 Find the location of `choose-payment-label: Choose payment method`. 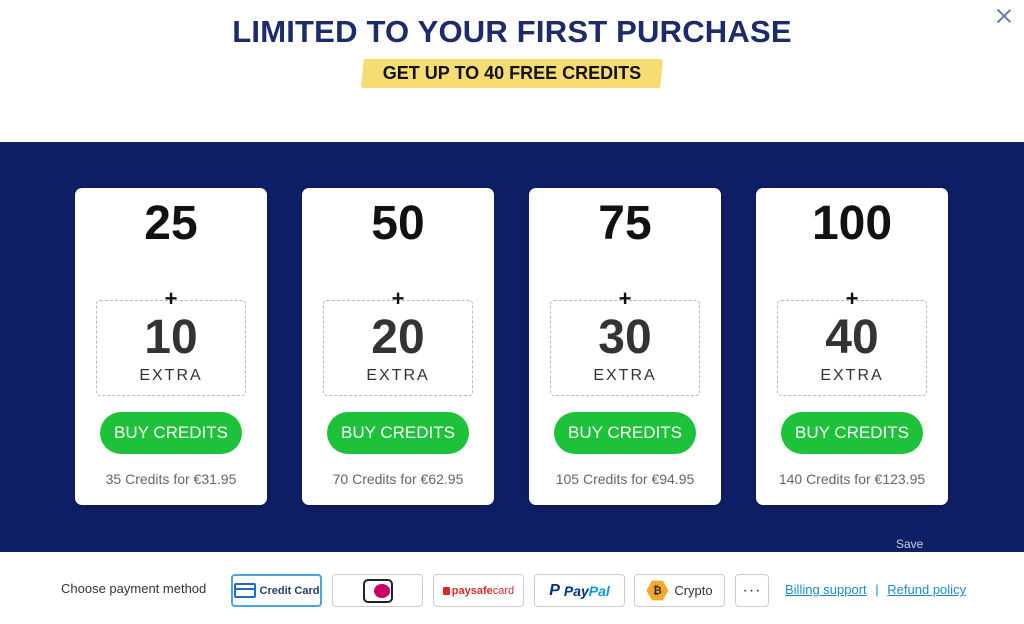

choose-payment-label: Choose payment method is located at coordinates (134, 588).